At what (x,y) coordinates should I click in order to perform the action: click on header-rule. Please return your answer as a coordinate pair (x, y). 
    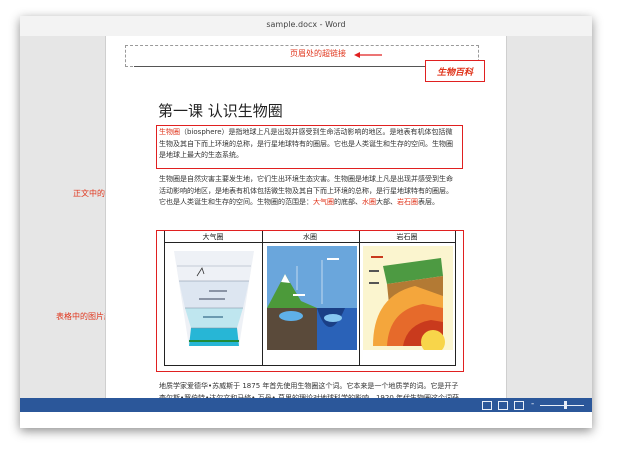
    Looking at the image, I should click on (299, 66).